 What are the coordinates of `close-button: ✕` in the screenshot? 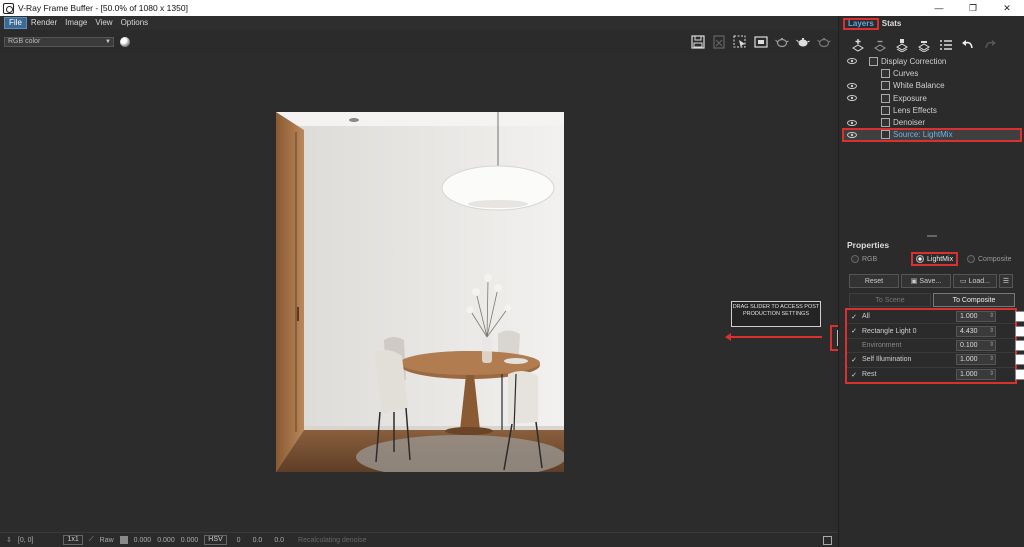 It's located at (1007, 8).